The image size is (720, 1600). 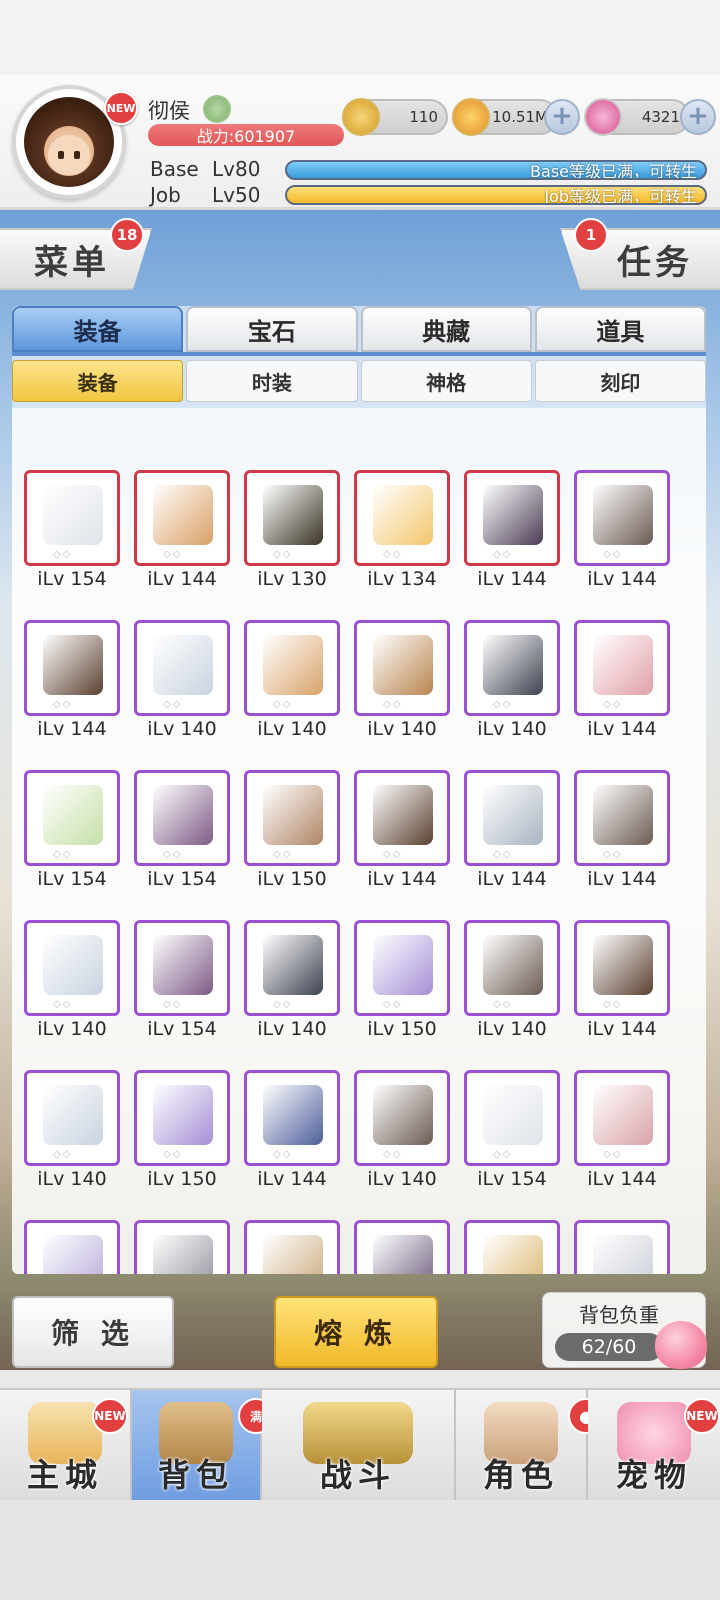 What do you see at coordinates (403, 665) in the screenshot?
I see `hammer-staff-icon` at bounding box center [403, 665].